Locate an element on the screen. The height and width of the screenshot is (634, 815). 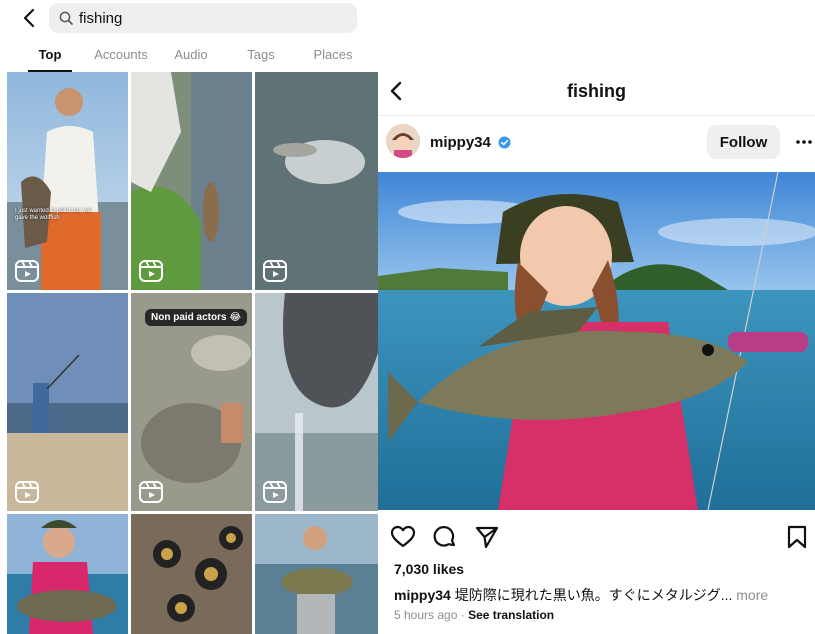
bookmark-icon is located at coordinates (797, 537).